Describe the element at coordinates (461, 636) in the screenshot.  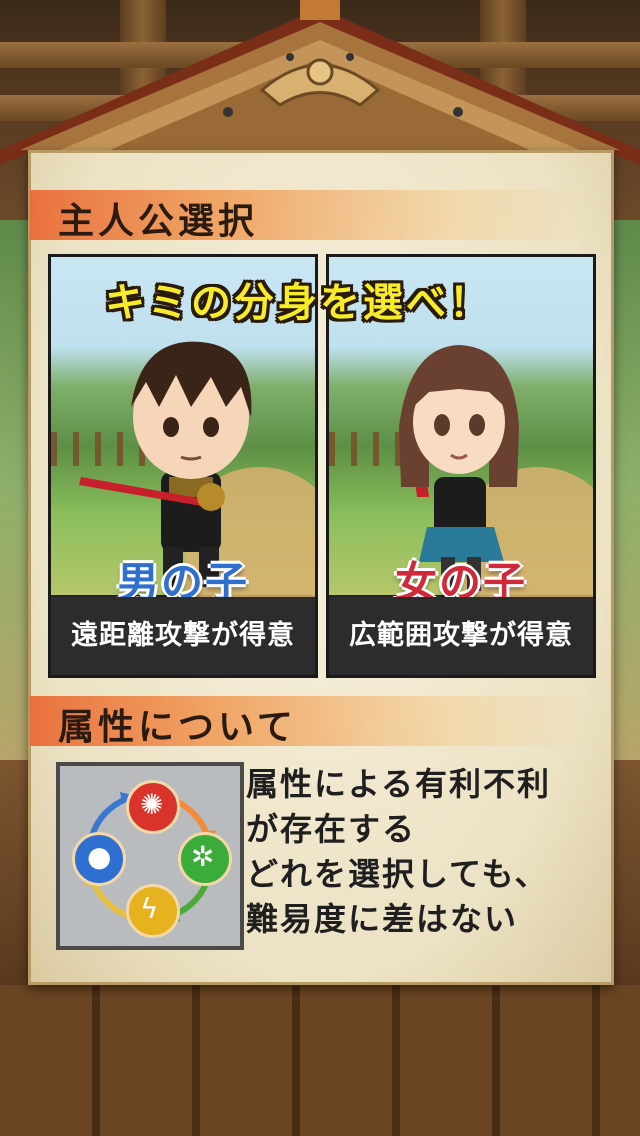
I see `character-description-girl: 広範囲攻撃が得意` at that location.